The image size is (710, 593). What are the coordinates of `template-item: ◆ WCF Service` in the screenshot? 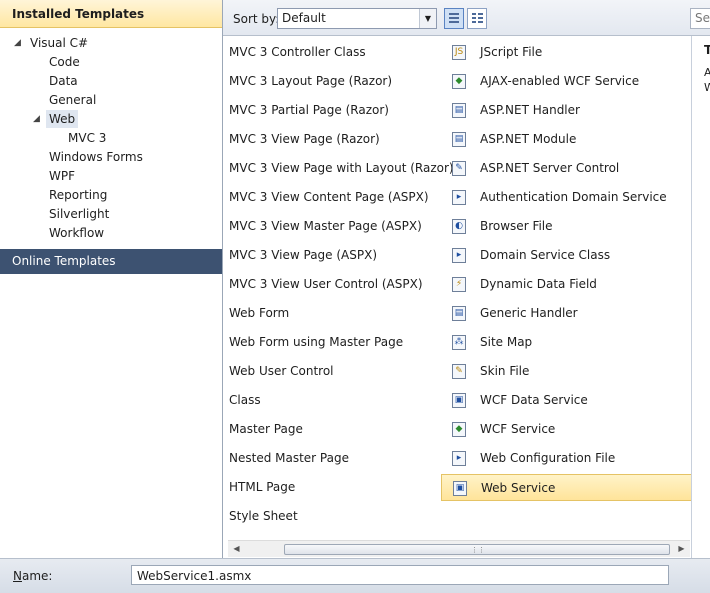 It's located at (566, 429).